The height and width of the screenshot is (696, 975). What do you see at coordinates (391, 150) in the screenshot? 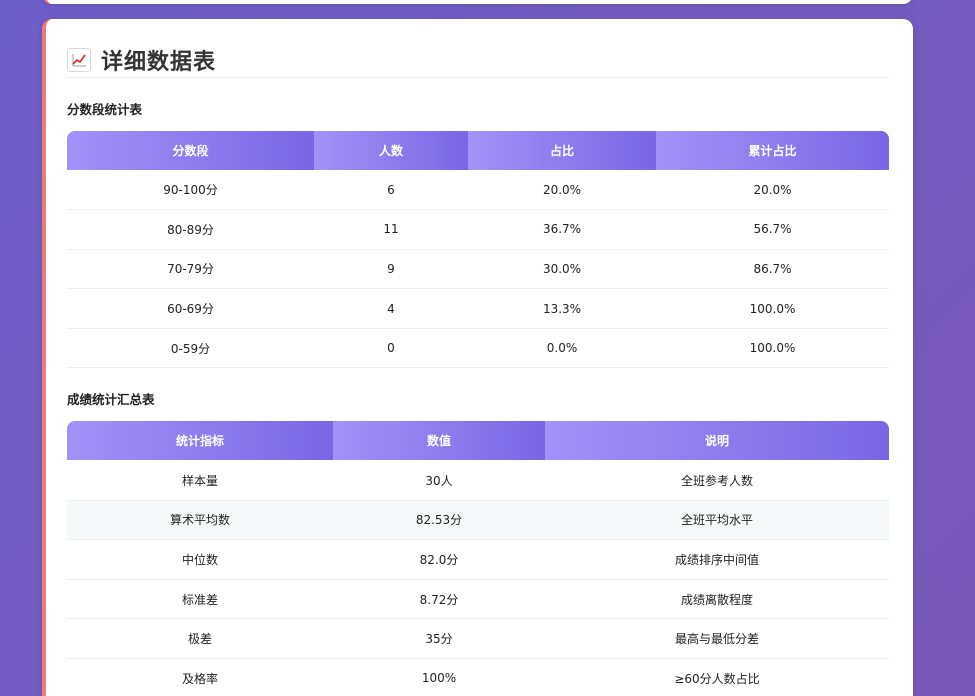
I see `column-header: 人数` at bounding box center [391, 150].